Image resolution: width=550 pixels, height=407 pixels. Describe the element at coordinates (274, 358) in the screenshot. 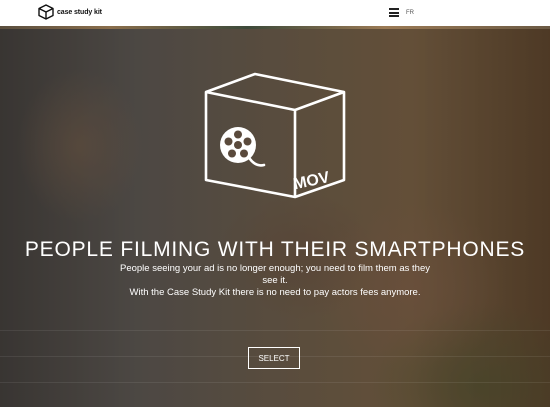

I see `select-button: SELECT` at that location.